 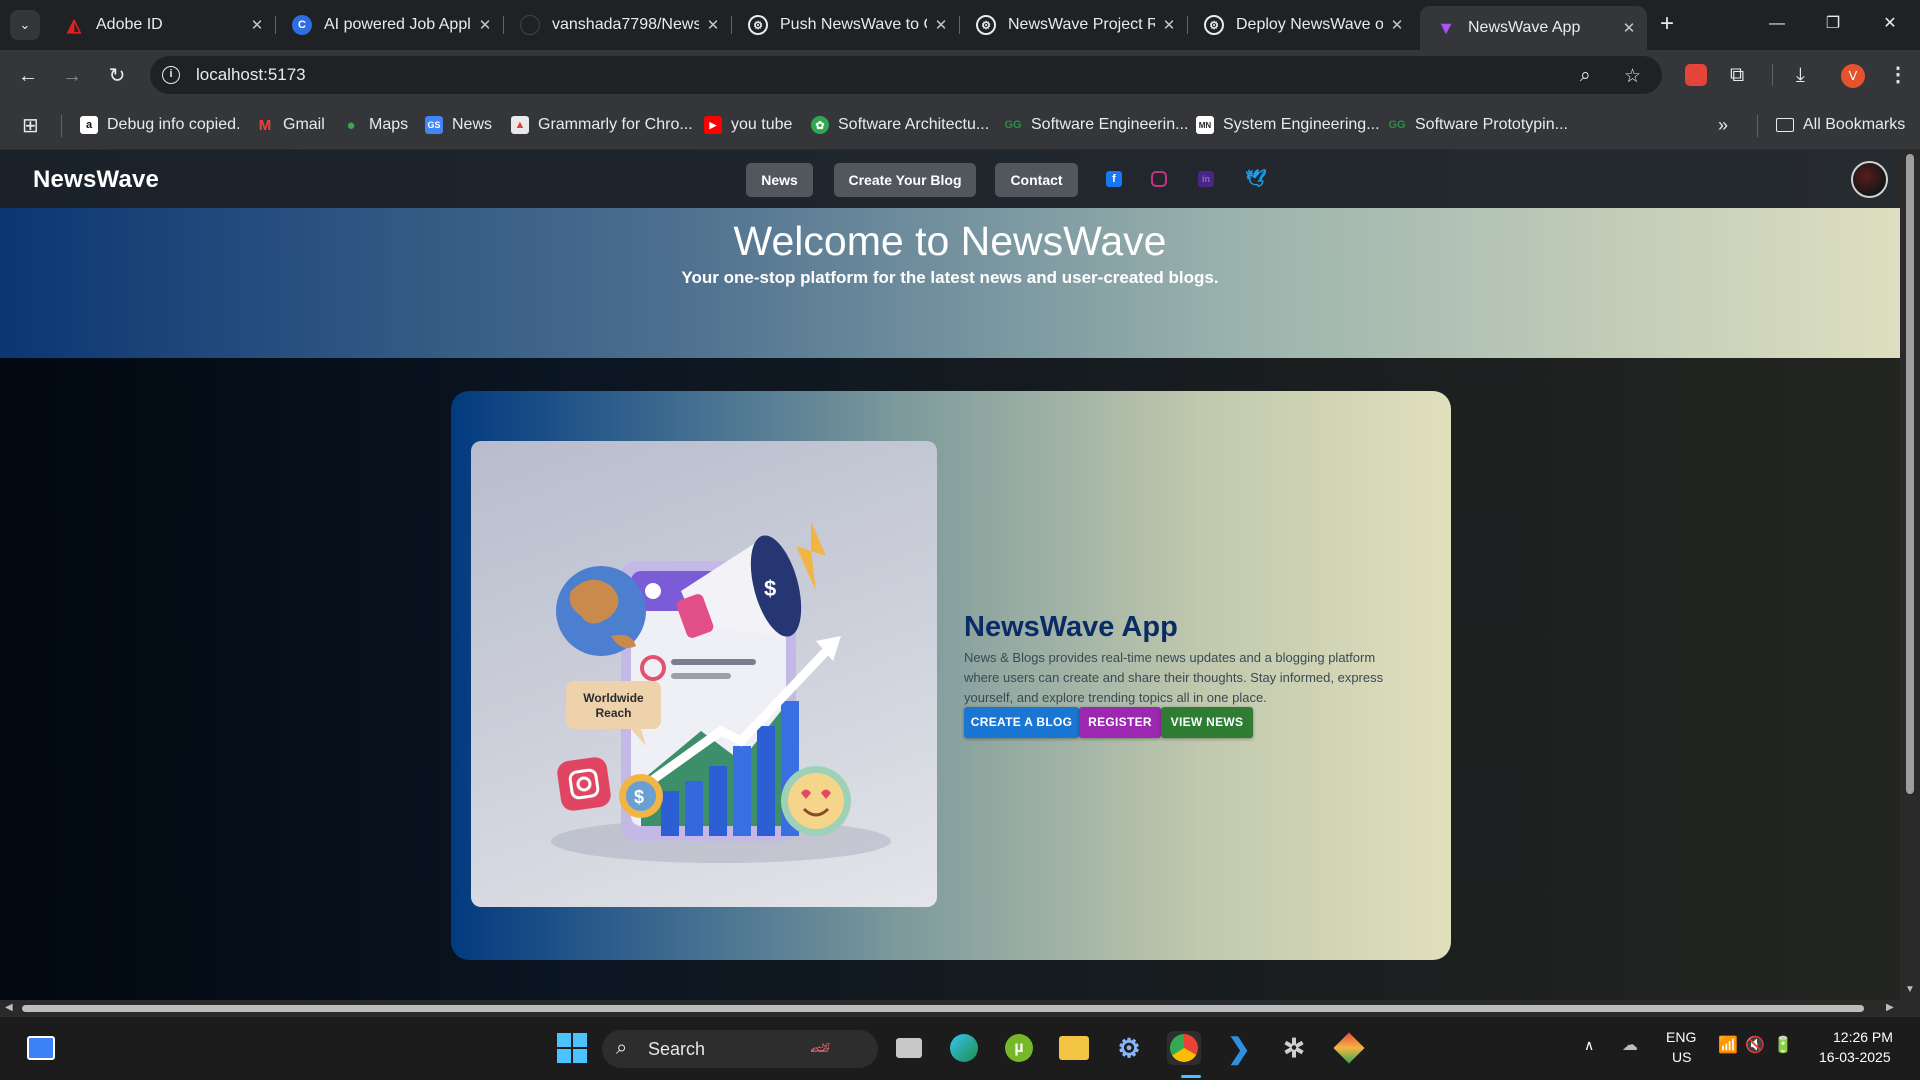 What do you see at coordinates (1019, 1048) in the screenshot?
I see `utorrent-icon: µ` at bounding box center [1019, 1048].